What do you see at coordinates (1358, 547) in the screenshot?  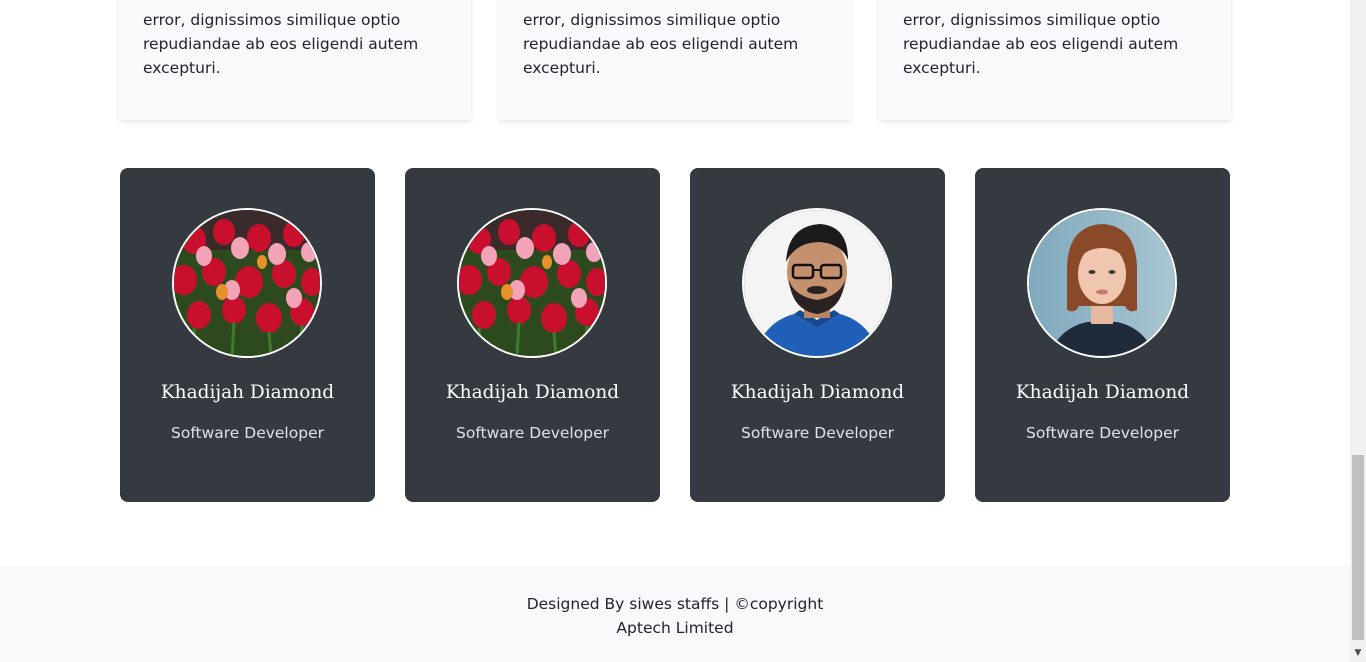 I see `scrollbar-thumb` at bounding box center [1358, 547].